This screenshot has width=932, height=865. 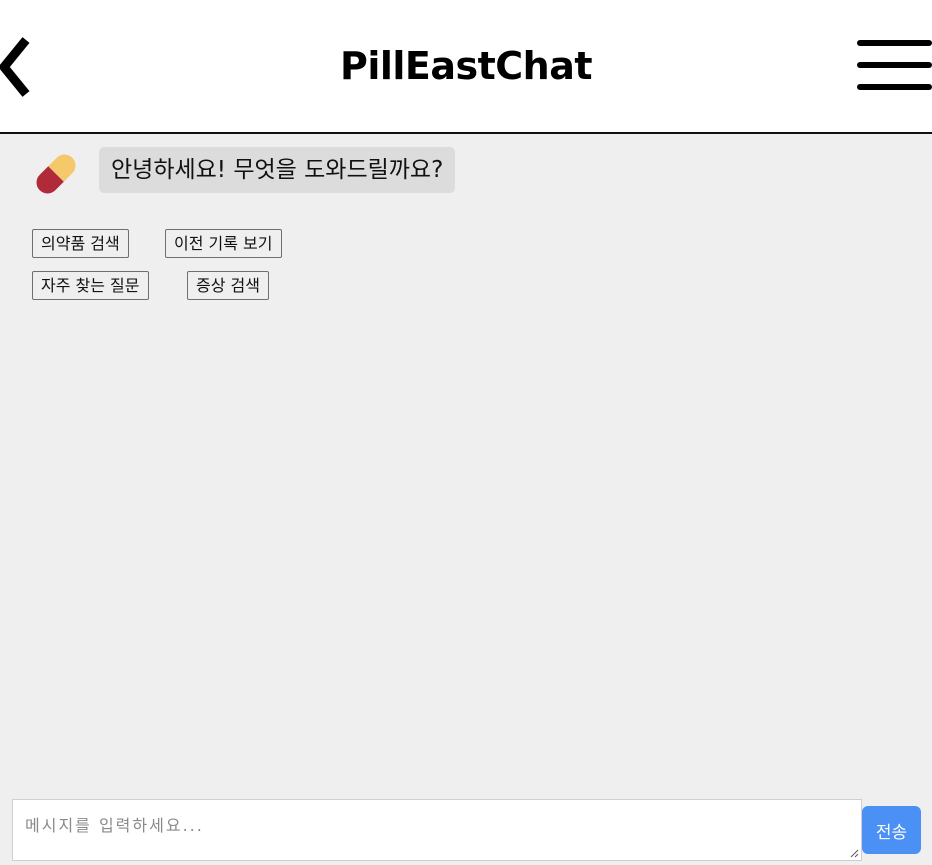 I want to click on quick-reply-symptom-search: 증상 검색, so click(x=228, y=285).